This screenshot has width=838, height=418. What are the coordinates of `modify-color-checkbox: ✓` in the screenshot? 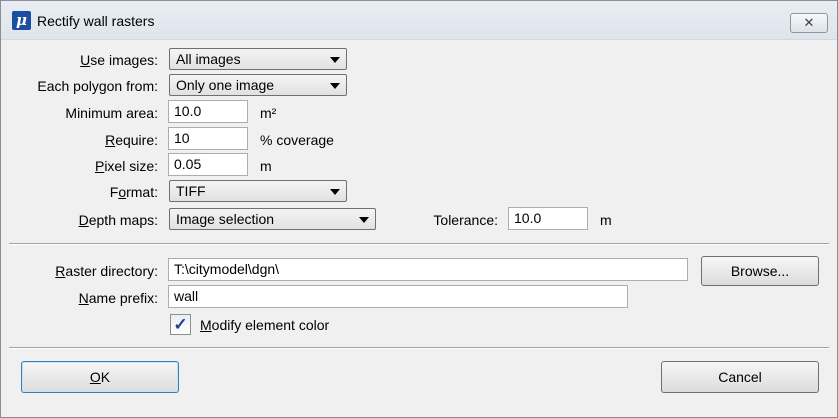 It's located at (180, 324).